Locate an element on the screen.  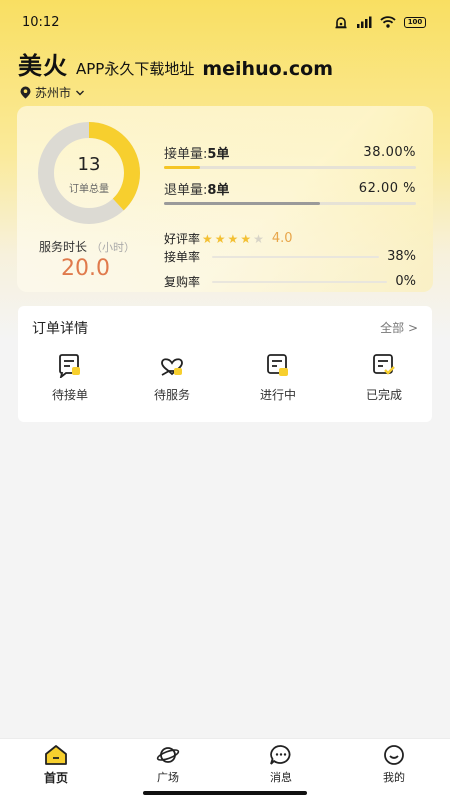
repurchase-label: 复购率 is located at coordinates (182, 282).